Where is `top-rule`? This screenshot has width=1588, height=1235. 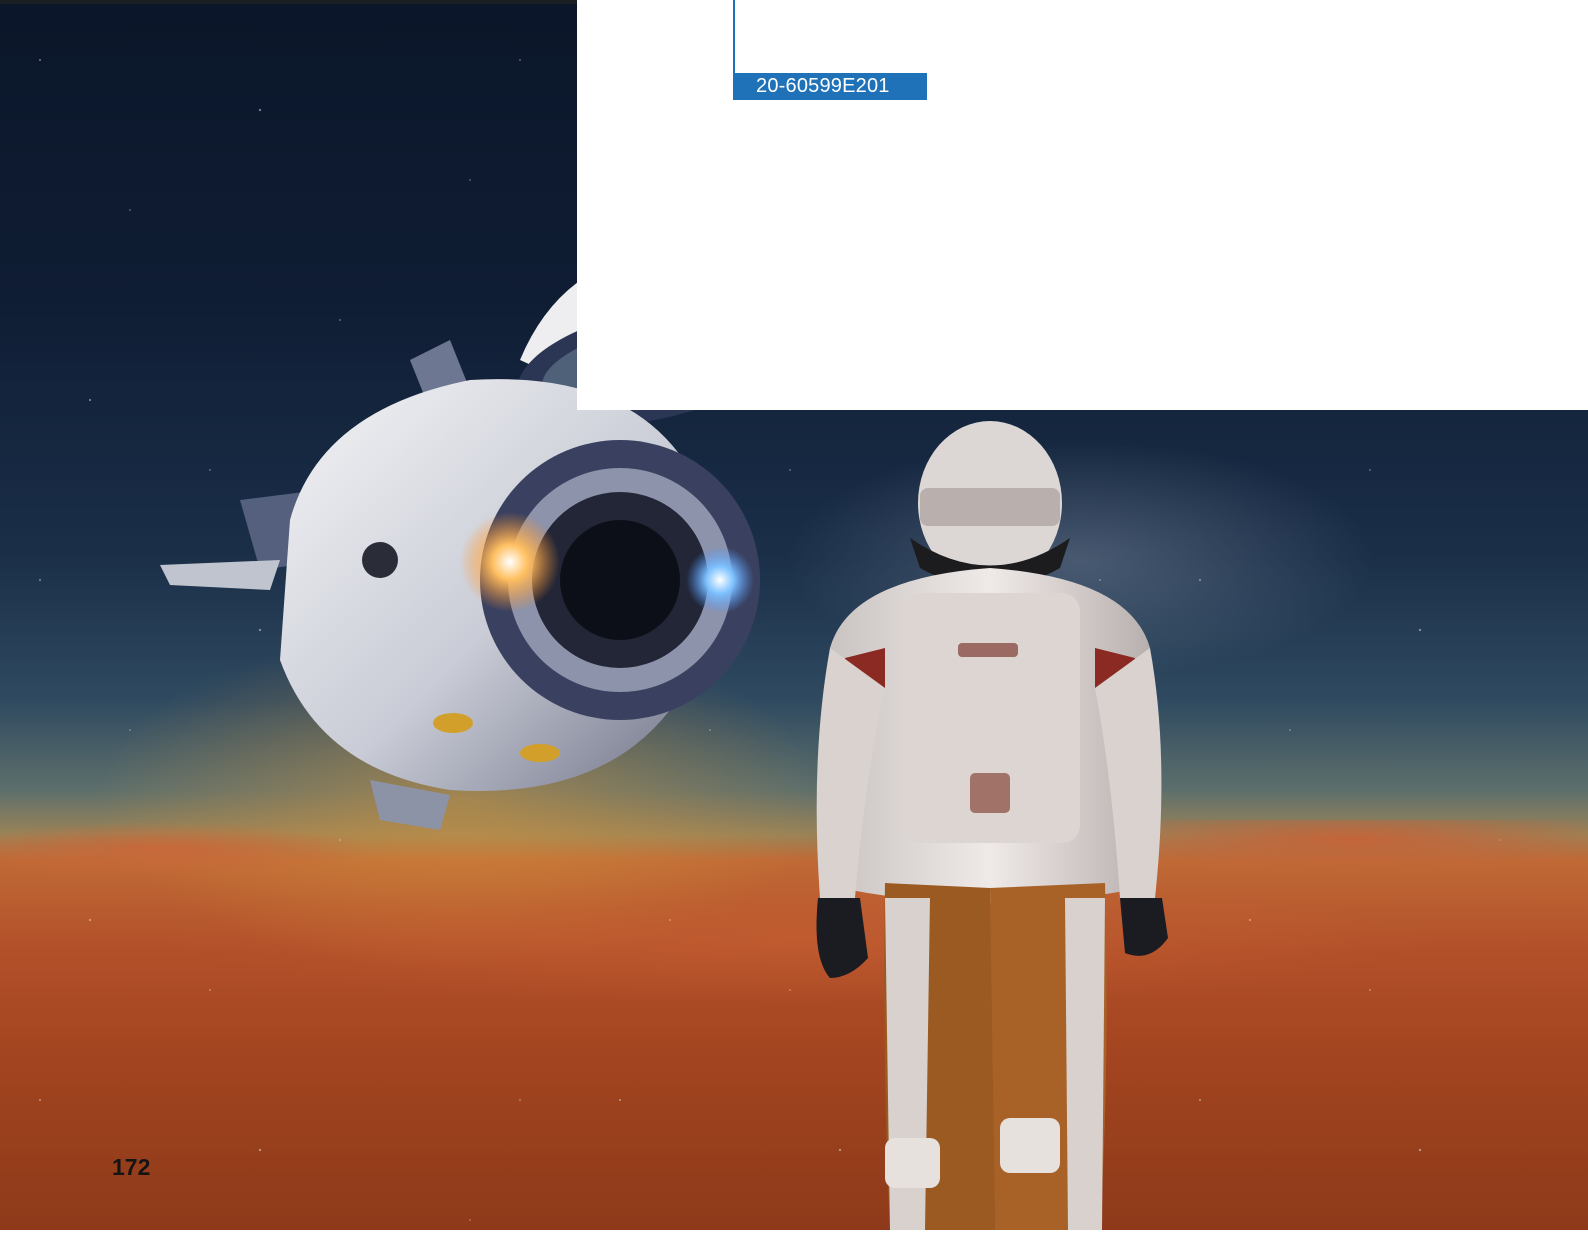 top-rule is located at coordinates (288, 2).